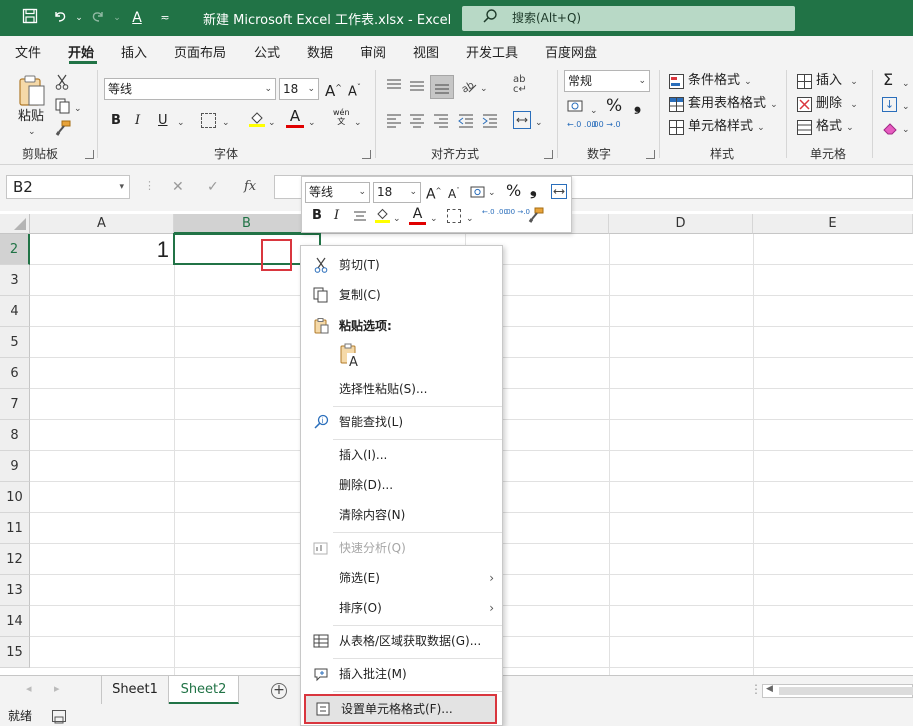 The image size is (913, 726). Describe the element at coordinates (614, 106) in the screenshot. I see `percent-style-button: %` at that location.